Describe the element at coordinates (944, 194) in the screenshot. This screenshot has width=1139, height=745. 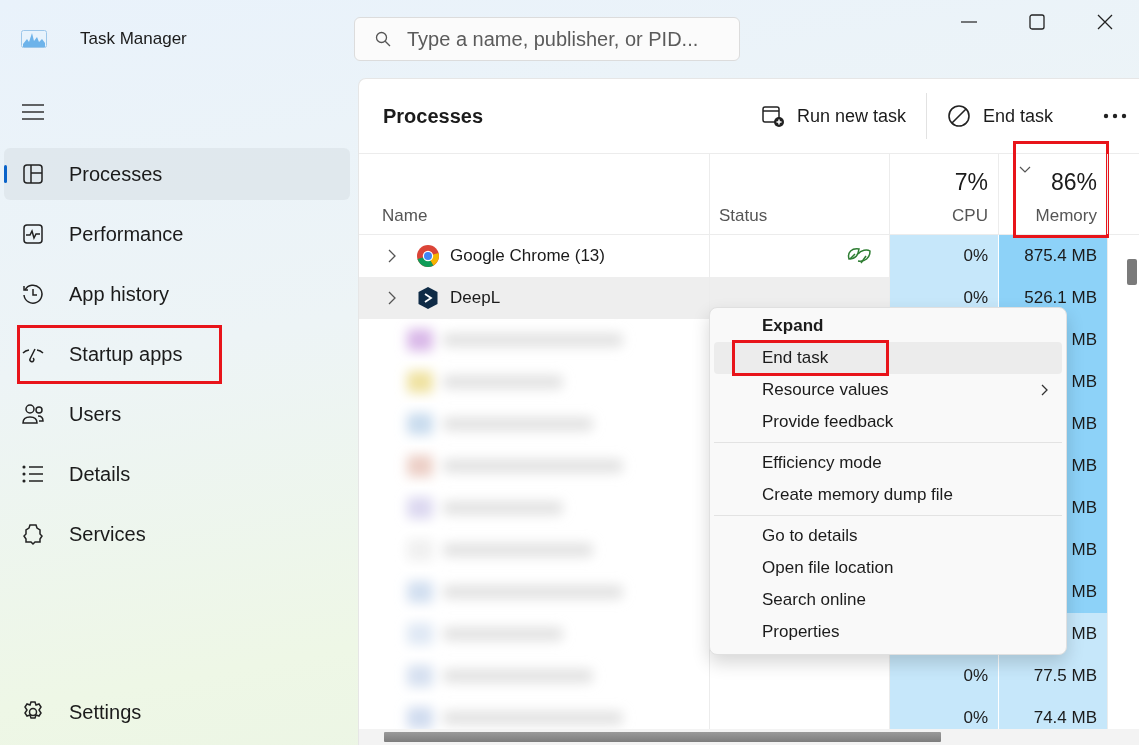
I see `column-header: 7% CPU` at that location.